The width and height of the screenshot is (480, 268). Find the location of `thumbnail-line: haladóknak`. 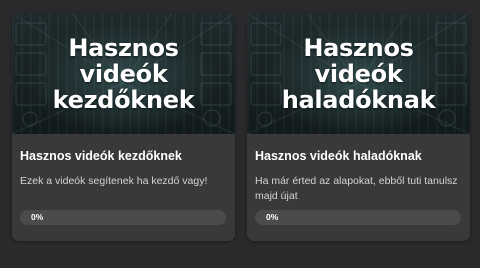

thumbnail-line: haladóknak is located at coordinates (358, 100).